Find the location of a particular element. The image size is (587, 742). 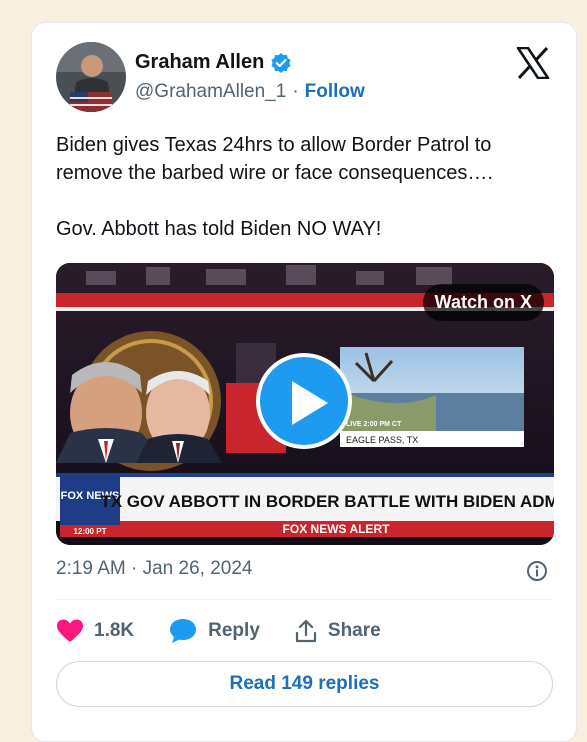

alert-banner: FOX NEWS ALERT is located at coordinates (337, 529).